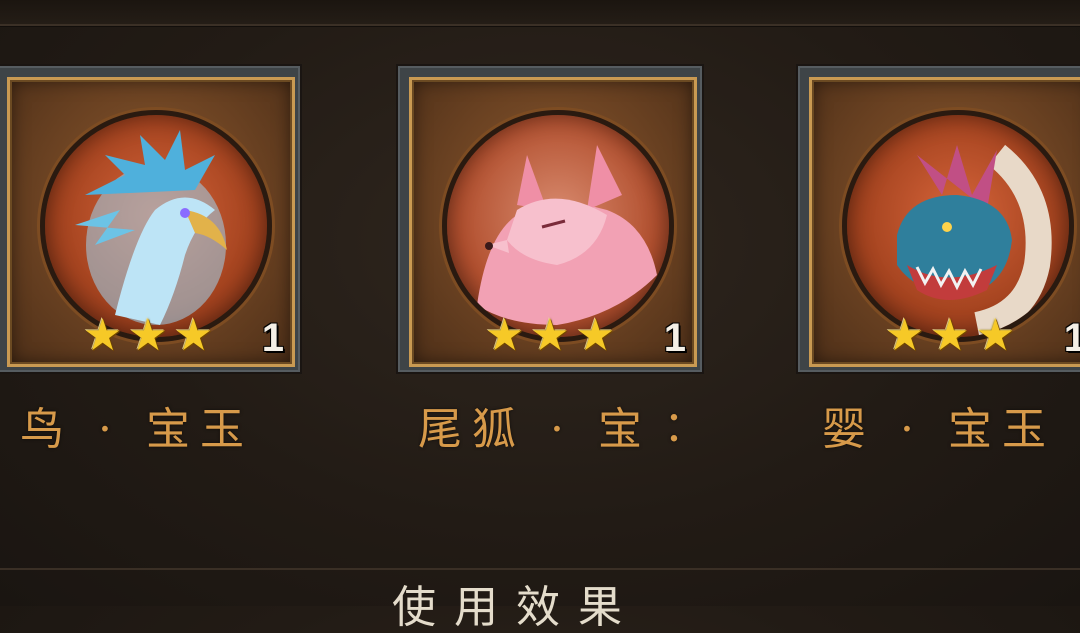 The width and height of the screenshot is (1080, 633). I want to click on use-effect-heading: 使用效果, so click(516, 607).